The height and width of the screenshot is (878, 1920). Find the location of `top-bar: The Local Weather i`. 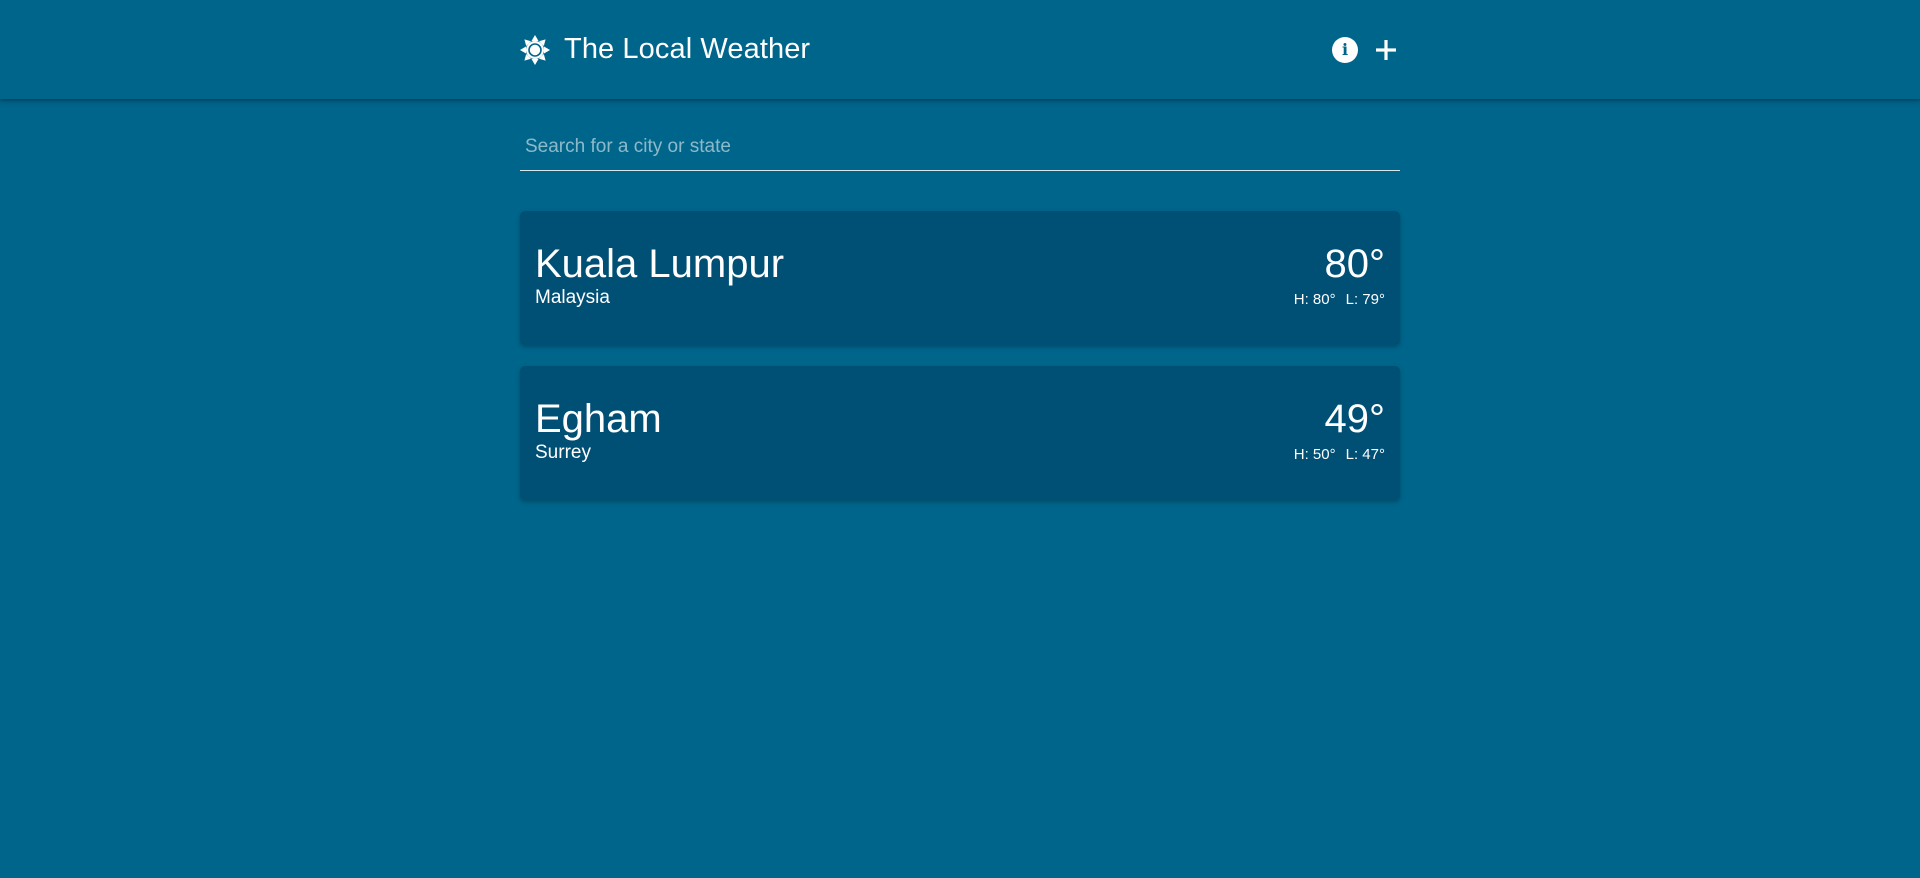

top-bar: The Local Weather i is located at coordinates (960, 49).